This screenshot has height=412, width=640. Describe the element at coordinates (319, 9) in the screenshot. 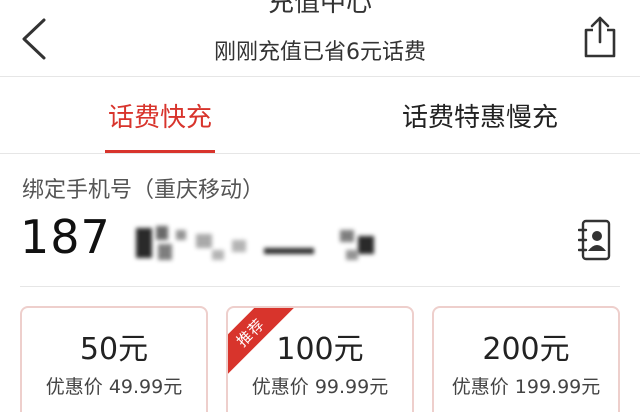

I see `page-title: 充值中心` at that location.